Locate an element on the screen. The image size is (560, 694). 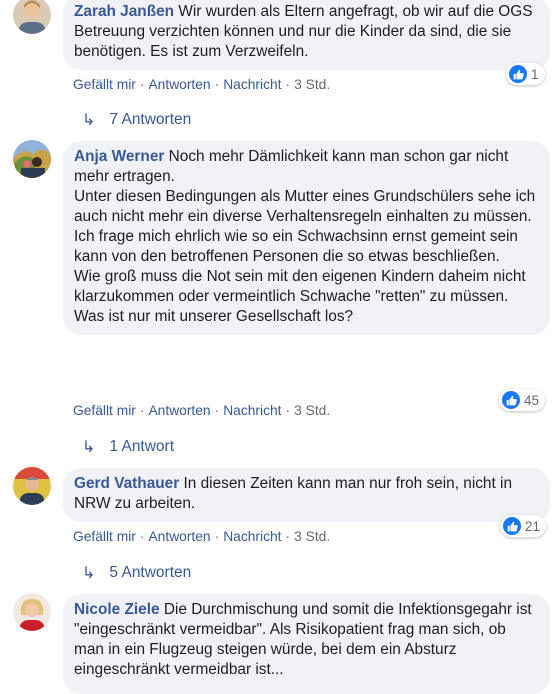
view-replies-link: ↳ 1 Antwort is located at coordinates (128, 447).